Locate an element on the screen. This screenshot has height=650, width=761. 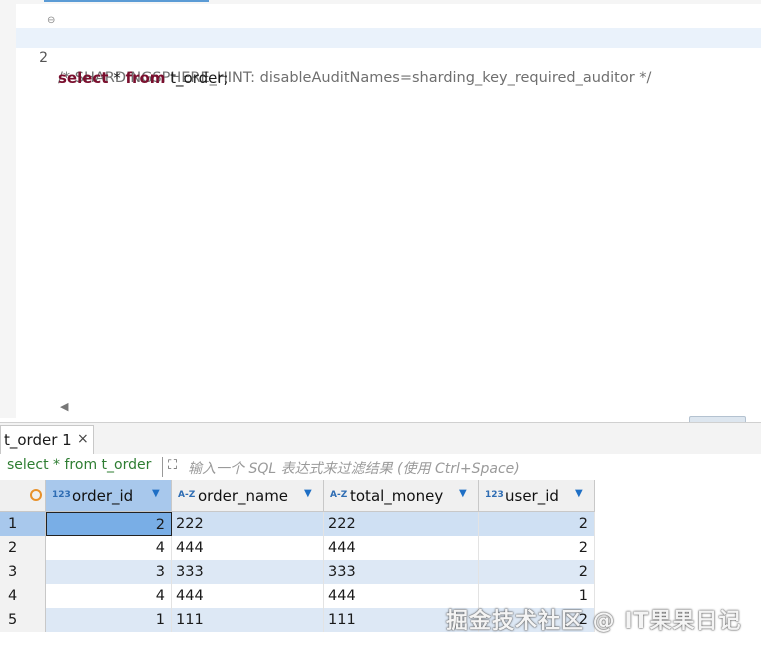
cell-order-name: 222 is located at coordinates (248, 524).